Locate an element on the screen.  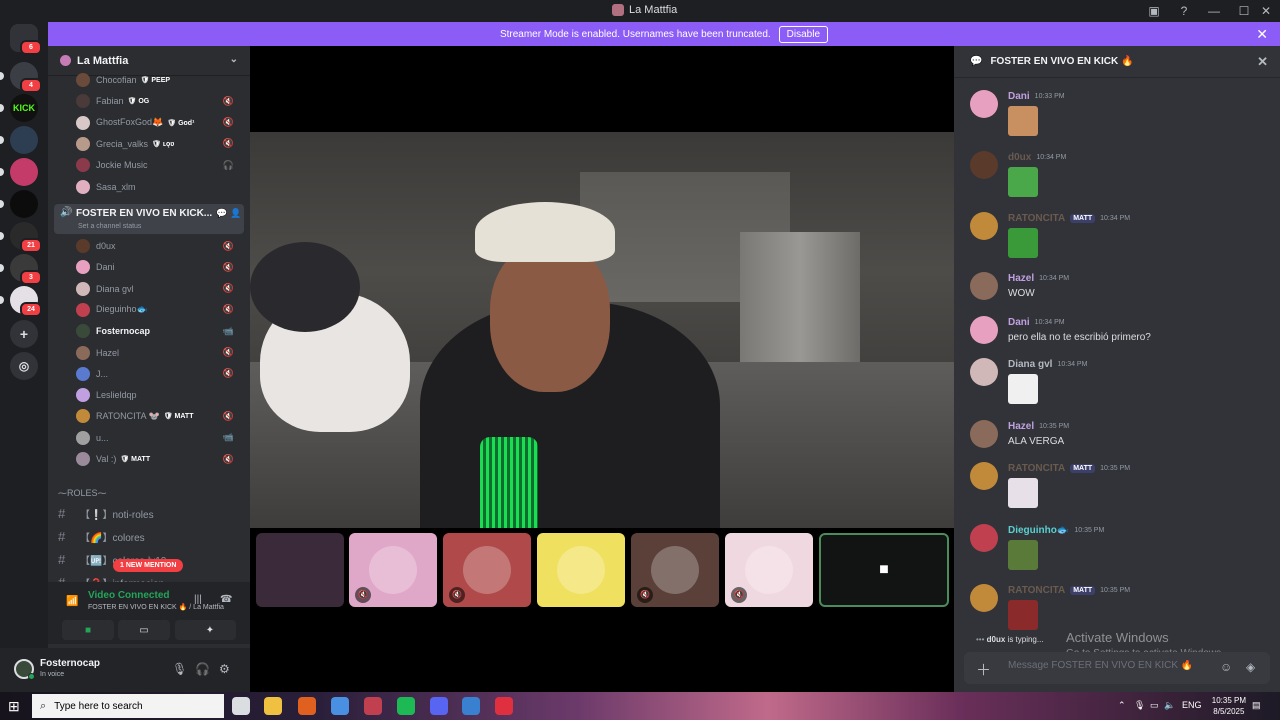
voice-user: GhostFoxGod🦊 🛡 God¹ 🔇 is located at coordinates (160, 123).